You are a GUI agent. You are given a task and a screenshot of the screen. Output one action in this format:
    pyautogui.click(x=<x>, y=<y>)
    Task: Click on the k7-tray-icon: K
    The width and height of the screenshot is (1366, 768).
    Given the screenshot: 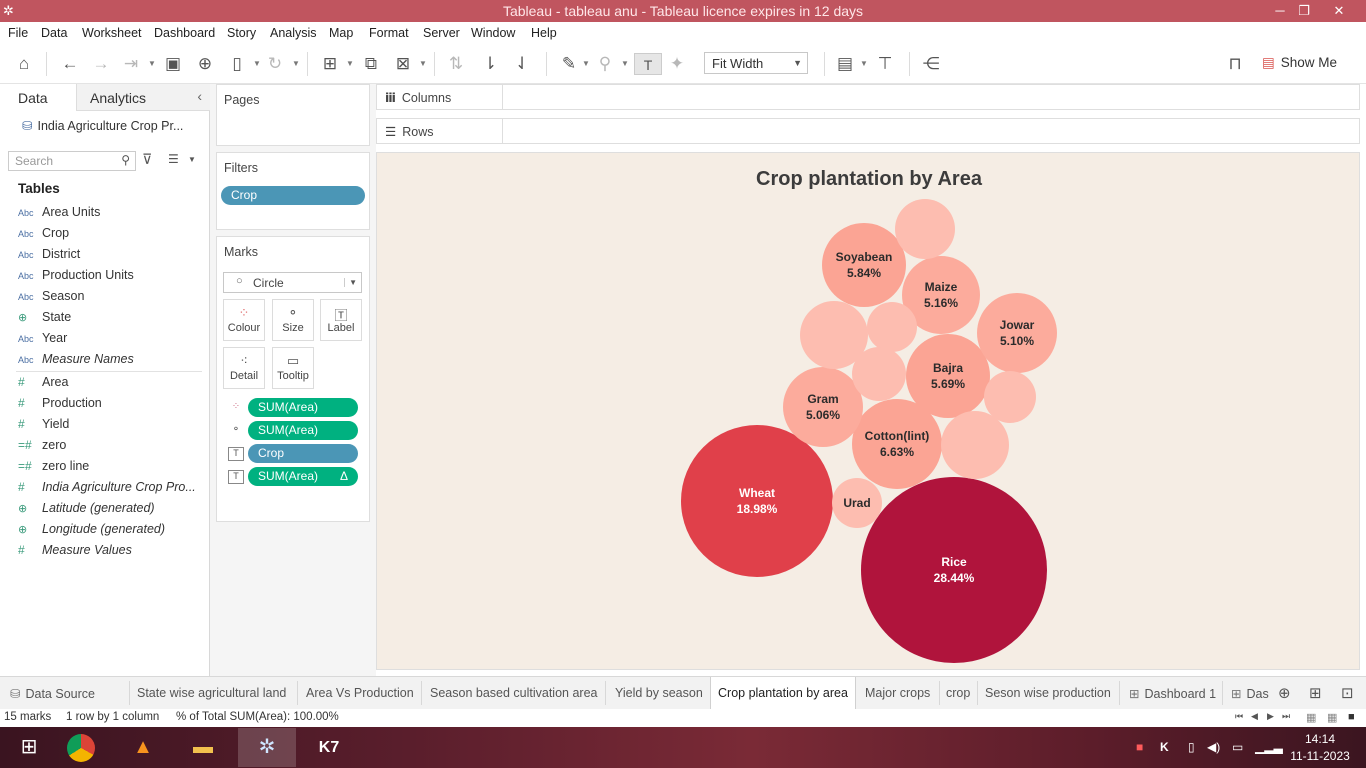 What is the action you would take?
    pyautogui.click(x=1164, y=747)
    